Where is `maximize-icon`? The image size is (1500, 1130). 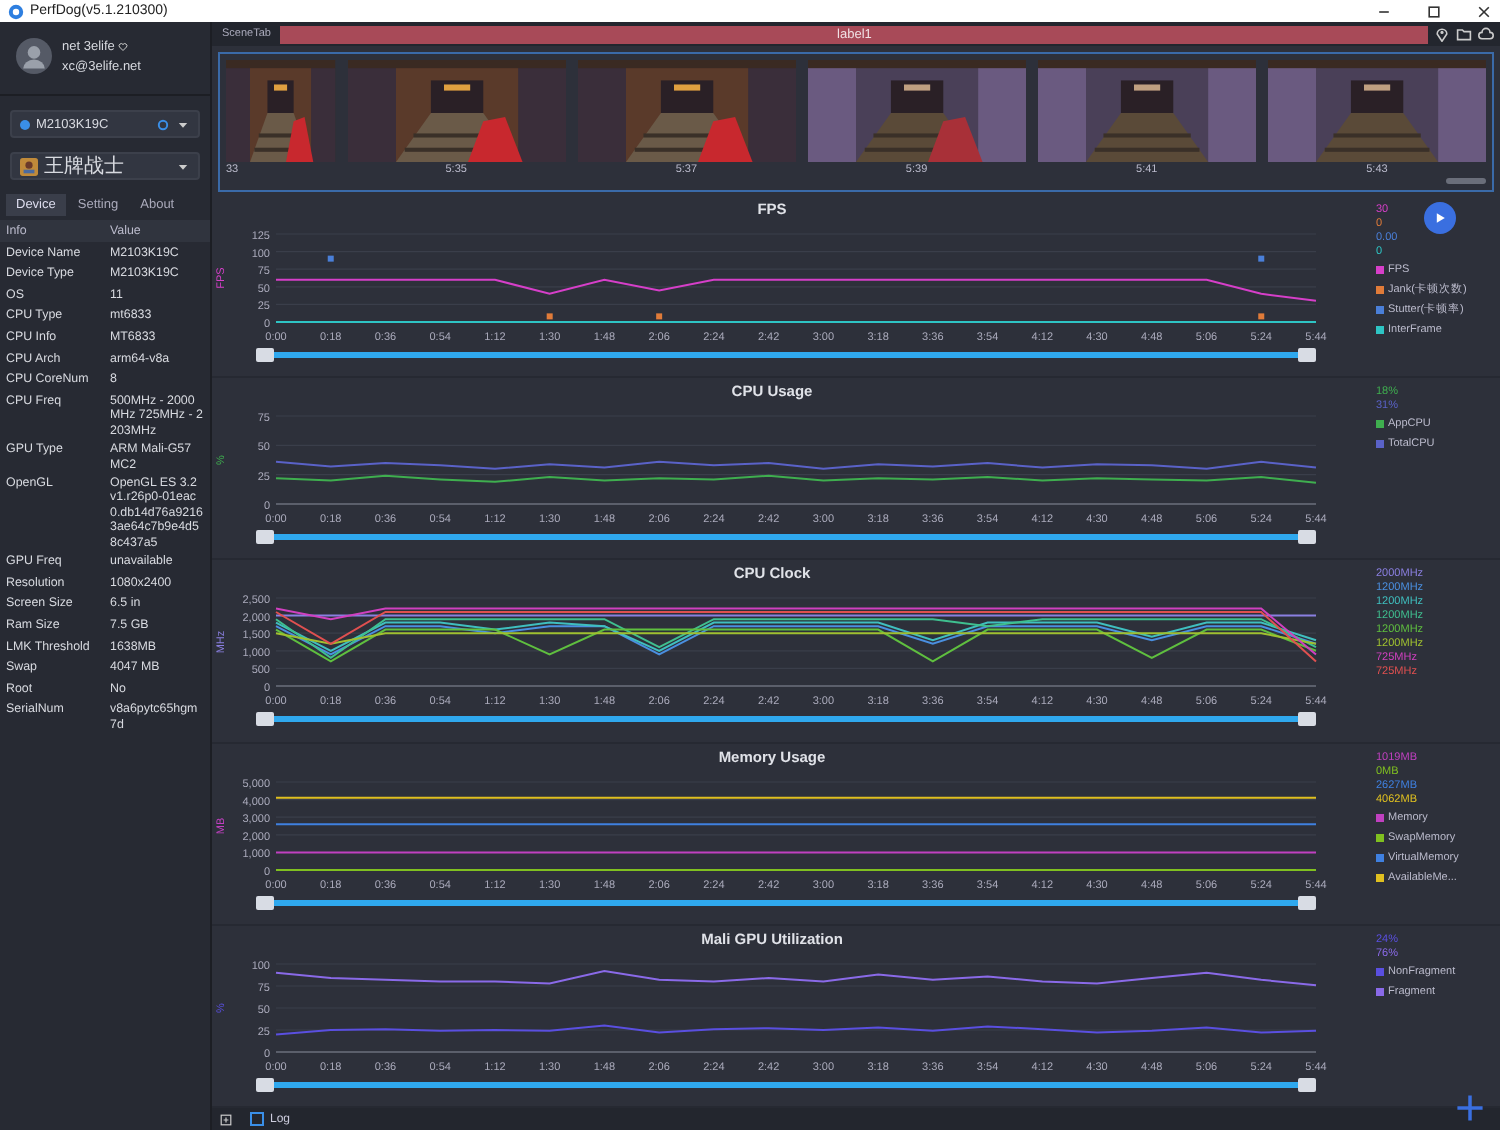 maximize-icon is located at coordinates (1434, 11).